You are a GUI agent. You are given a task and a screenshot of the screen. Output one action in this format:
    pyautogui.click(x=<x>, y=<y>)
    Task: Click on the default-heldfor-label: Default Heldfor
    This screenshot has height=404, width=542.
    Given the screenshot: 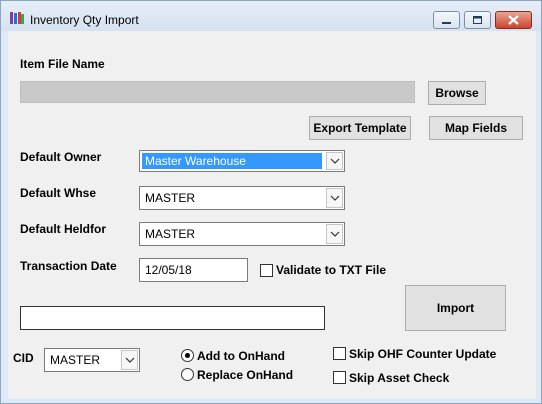 What is the action you would take?
    pyautogui.click(x=63, y=229)
    